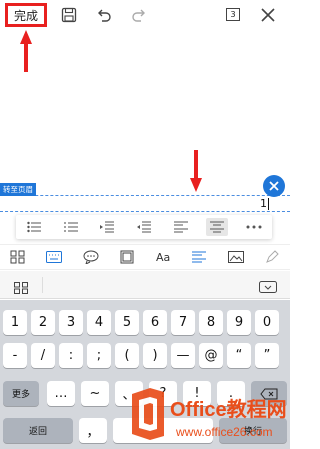 Image resolution: width=320 pixels, height=449 pixels. Describe the element at coordinates (196, 171) in the screenshot. I see `annotation-arrow-down-icon` at that location.